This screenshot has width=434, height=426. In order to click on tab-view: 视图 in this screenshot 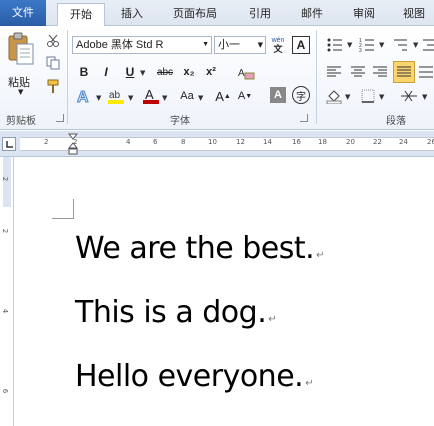, I will do `click(414, 14)`.